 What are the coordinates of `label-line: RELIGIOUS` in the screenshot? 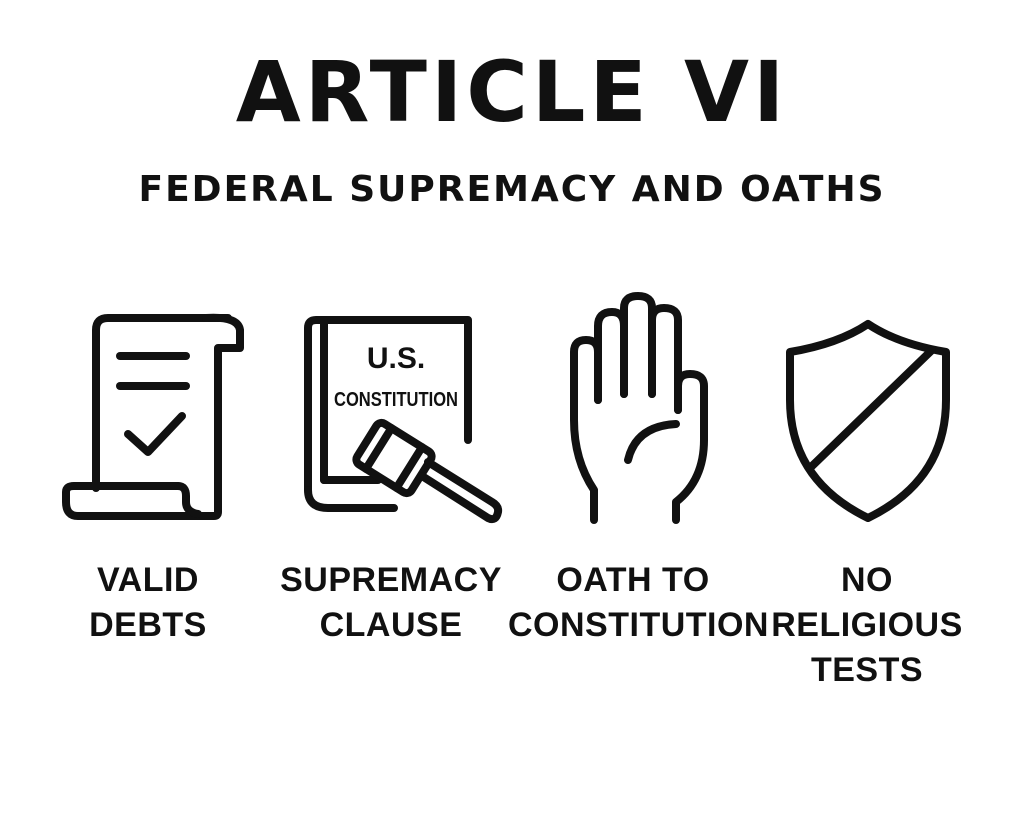 It's located at (867, 625).